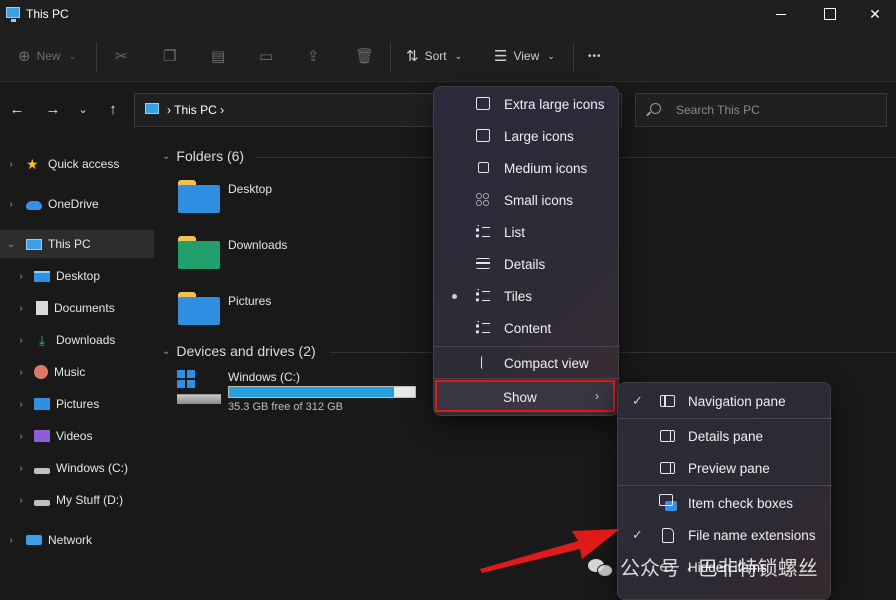  Describe the element at coordinates (725, 503) in the screenshot. I see `show-item-check-boxes: Item check boxes` at that location.